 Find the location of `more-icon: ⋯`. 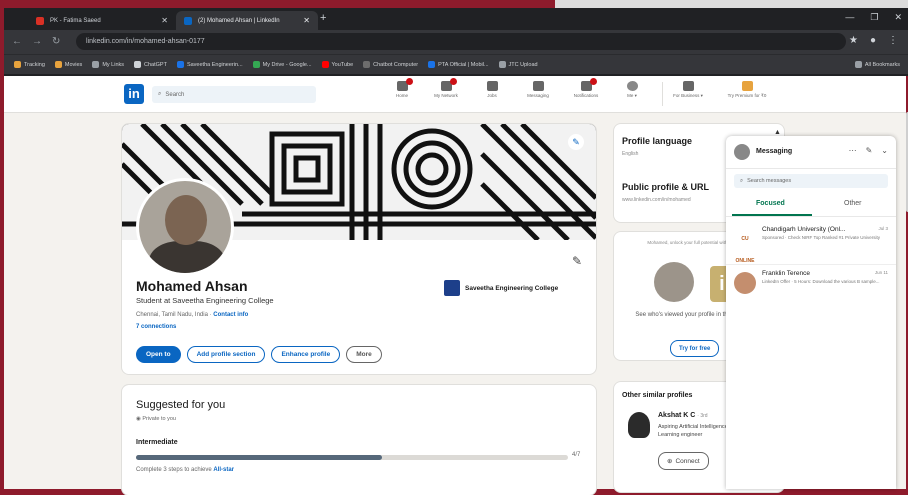

more-icon: ⋯ is located at coordinates (853, 150).